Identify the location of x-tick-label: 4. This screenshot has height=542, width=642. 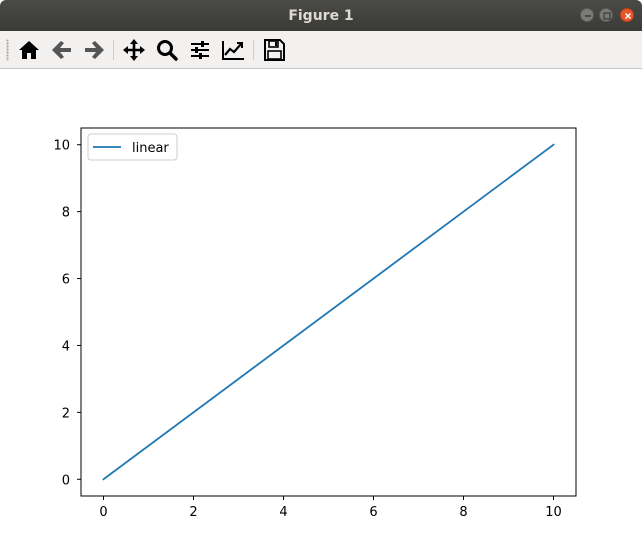
(283, 512).